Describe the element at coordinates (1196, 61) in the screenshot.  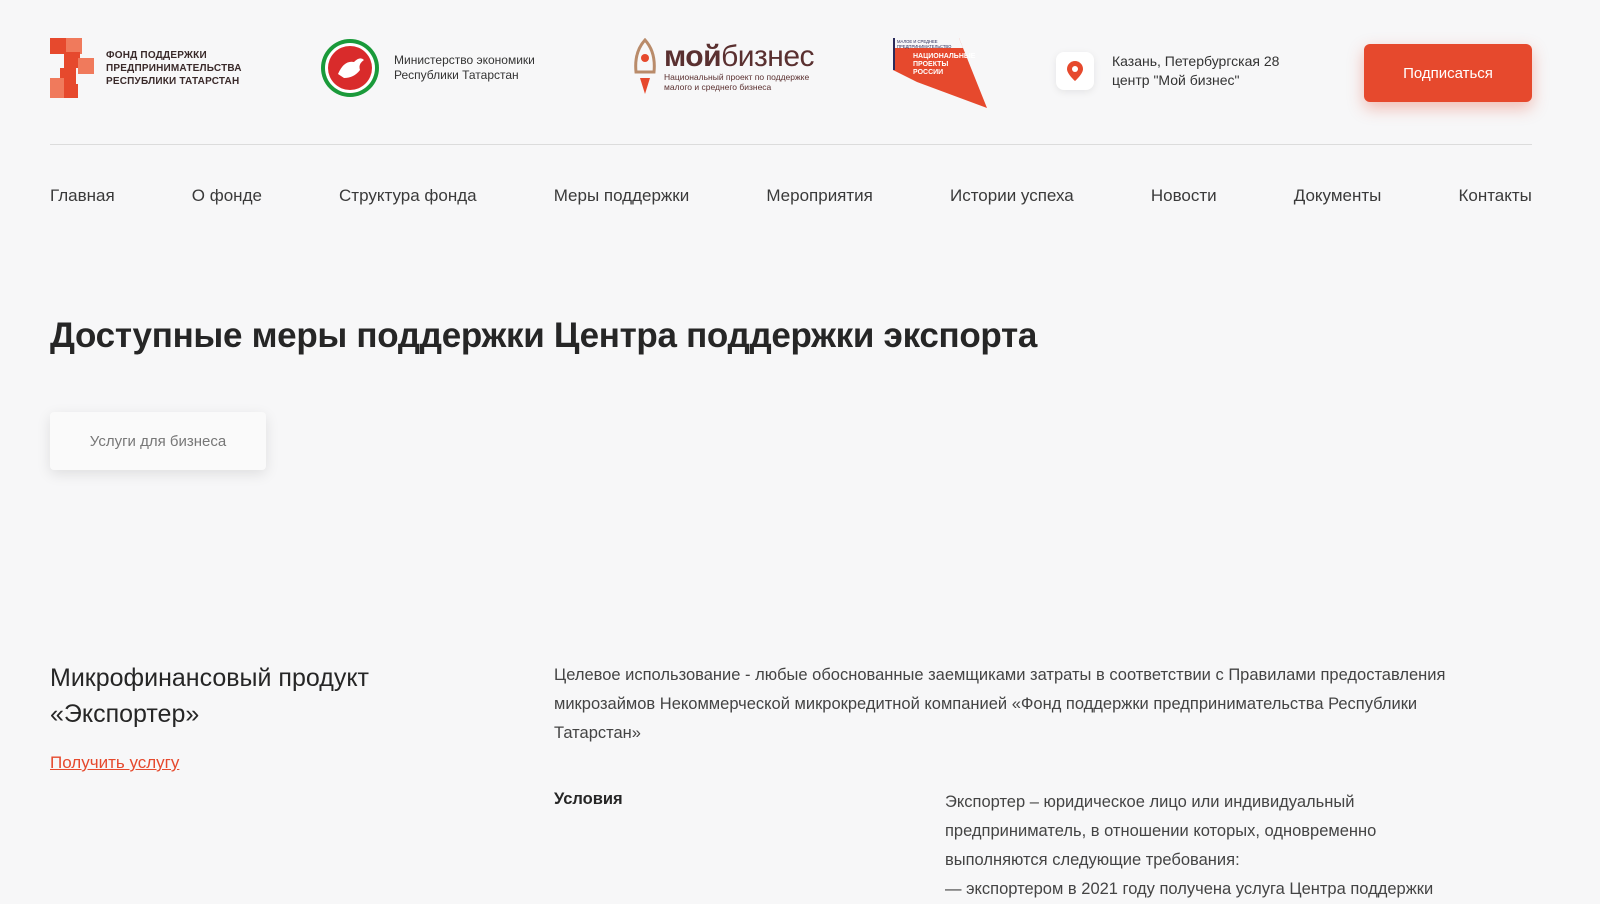
I see `location-line: Казань, Петербургская 28` at that location.